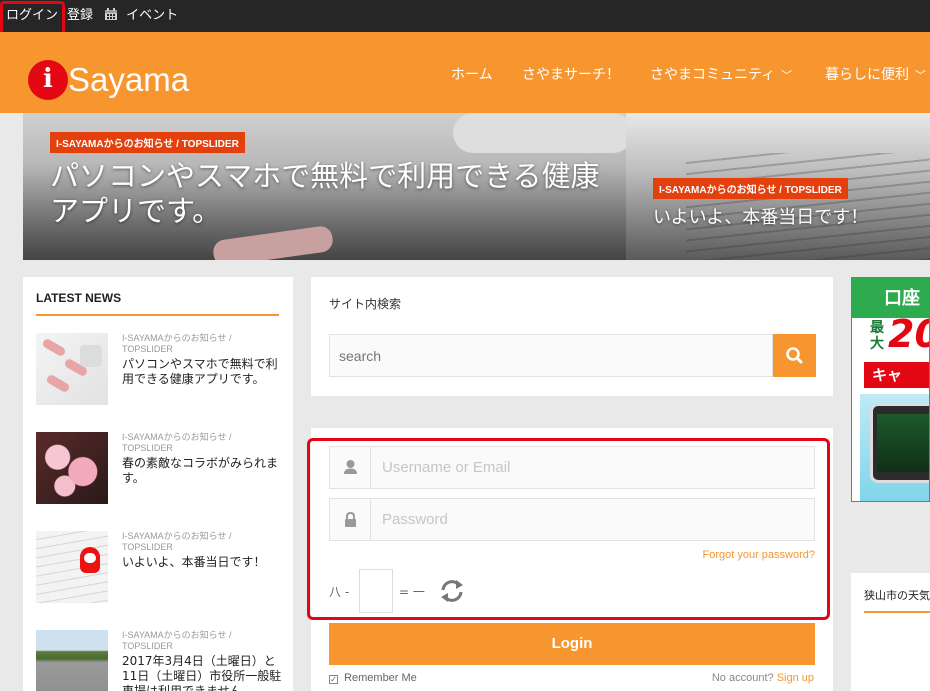  I want to click on search-button, so click(794, 355).